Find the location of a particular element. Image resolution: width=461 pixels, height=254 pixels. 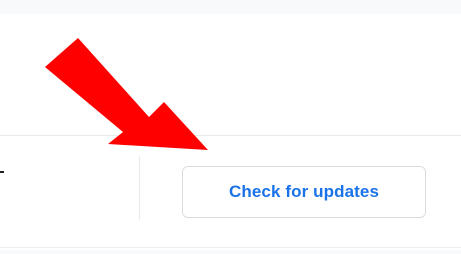

check-for-updates-button: Check for updates is located at coordinates (304, 192).